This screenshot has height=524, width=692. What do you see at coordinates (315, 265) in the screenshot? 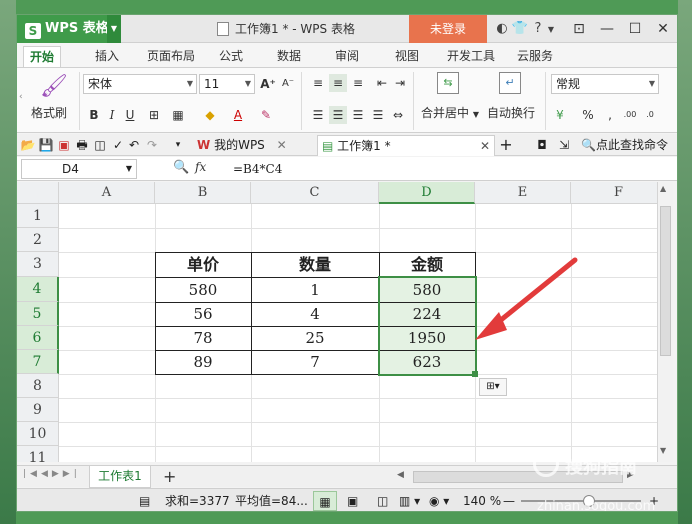
I see `cell-c3: 数量` at bounding box center [315, 265].